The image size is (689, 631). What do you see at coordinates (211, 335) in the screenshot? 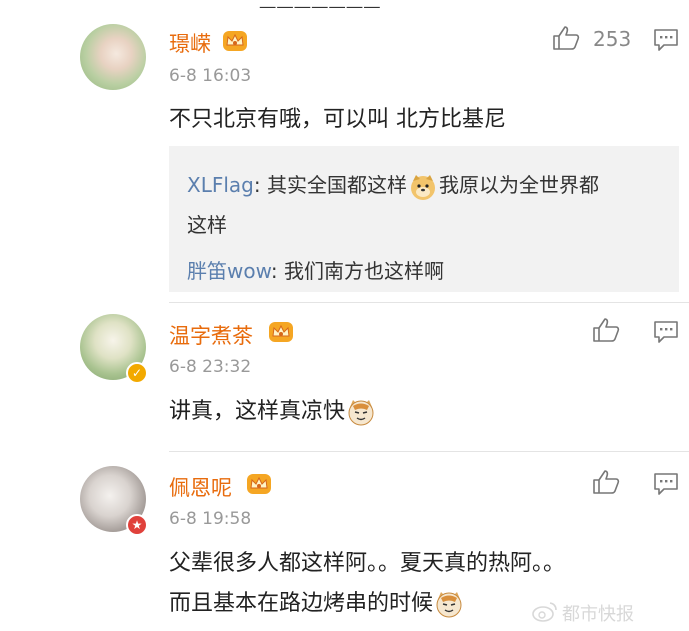
I see `username: 温字煮茶` at bounding box center [211, 335].